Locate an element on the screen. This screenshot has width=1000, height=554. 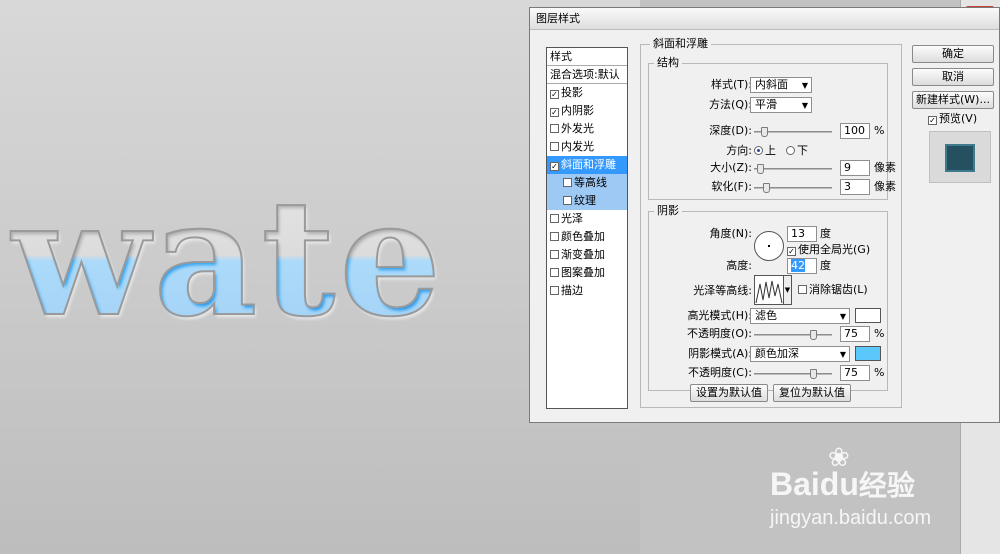
size-label: 大小(Z): is located at coordinates (731, 167).